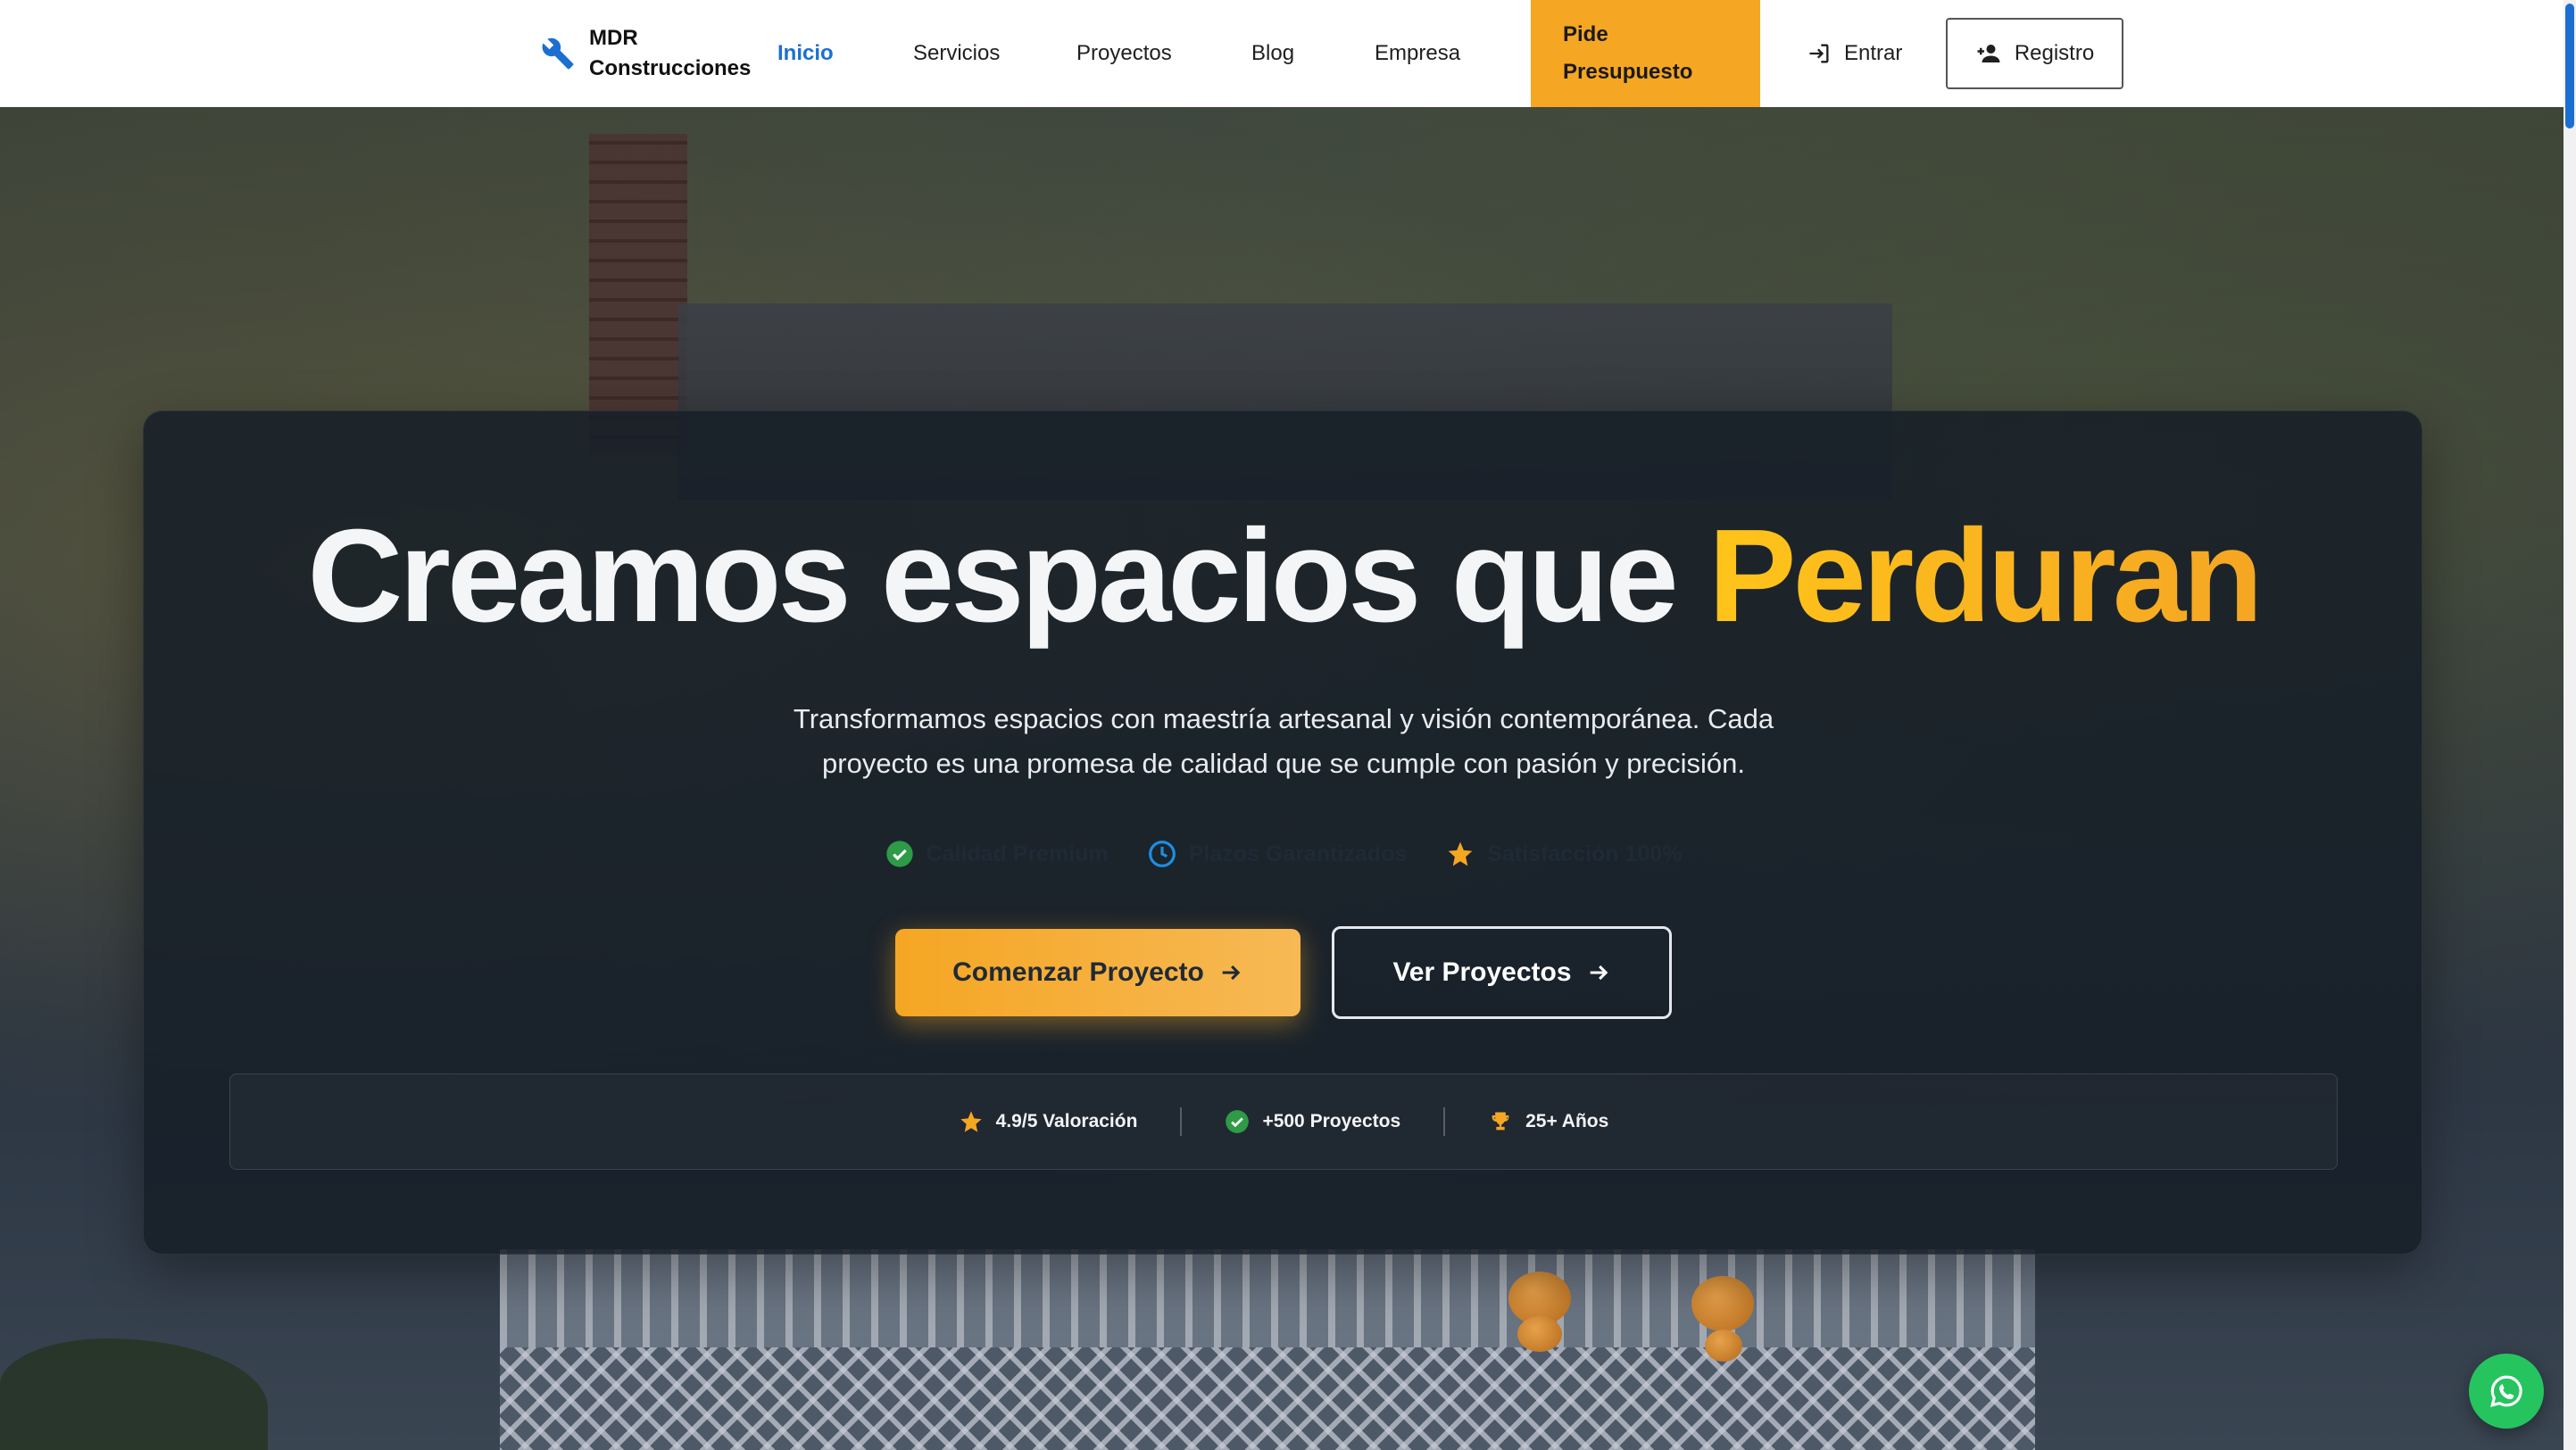 The width and height of the screenshot is (2576, 1450). Describe the element at coordinates (1567, 1121) in the screenshot. I see `stat-label: 25+ Años` at that location.